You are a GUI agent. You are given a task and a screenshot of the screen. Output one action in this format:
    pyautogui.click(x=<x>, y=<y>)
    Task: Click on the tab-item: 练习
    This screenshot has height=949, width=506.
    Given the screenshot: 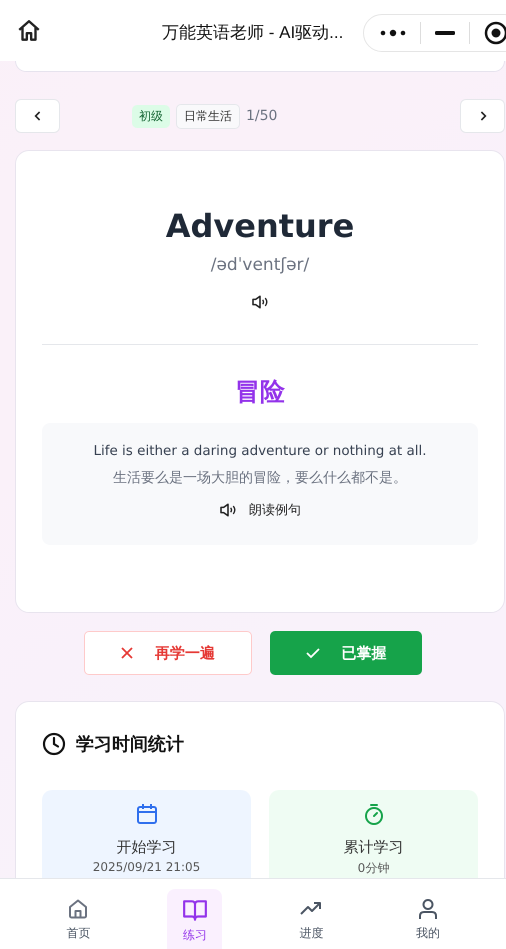 What is the action you would take?
    pyautogui.click(x=194, y=919)
    